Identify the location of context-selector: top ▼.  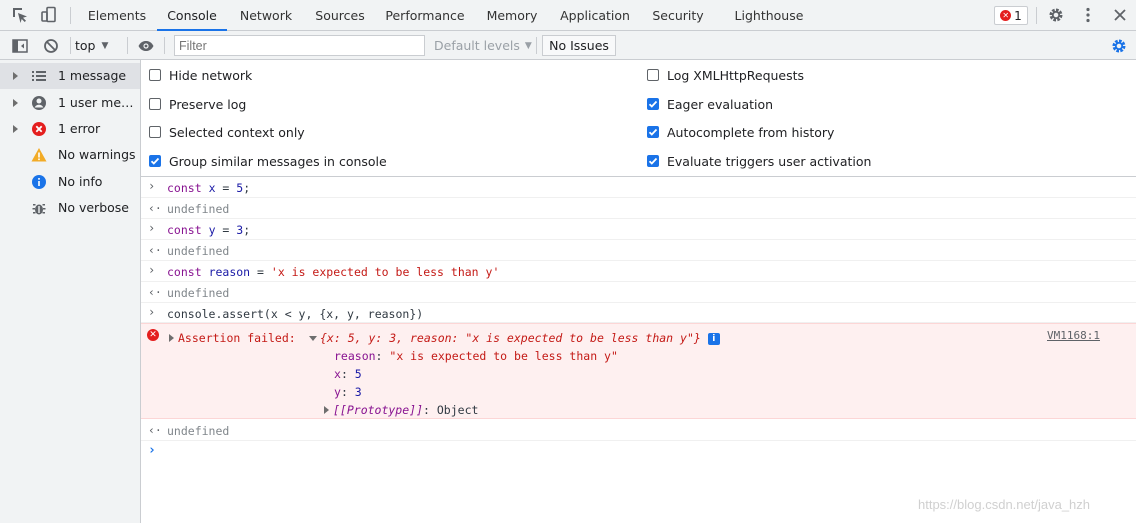
(91, 45).